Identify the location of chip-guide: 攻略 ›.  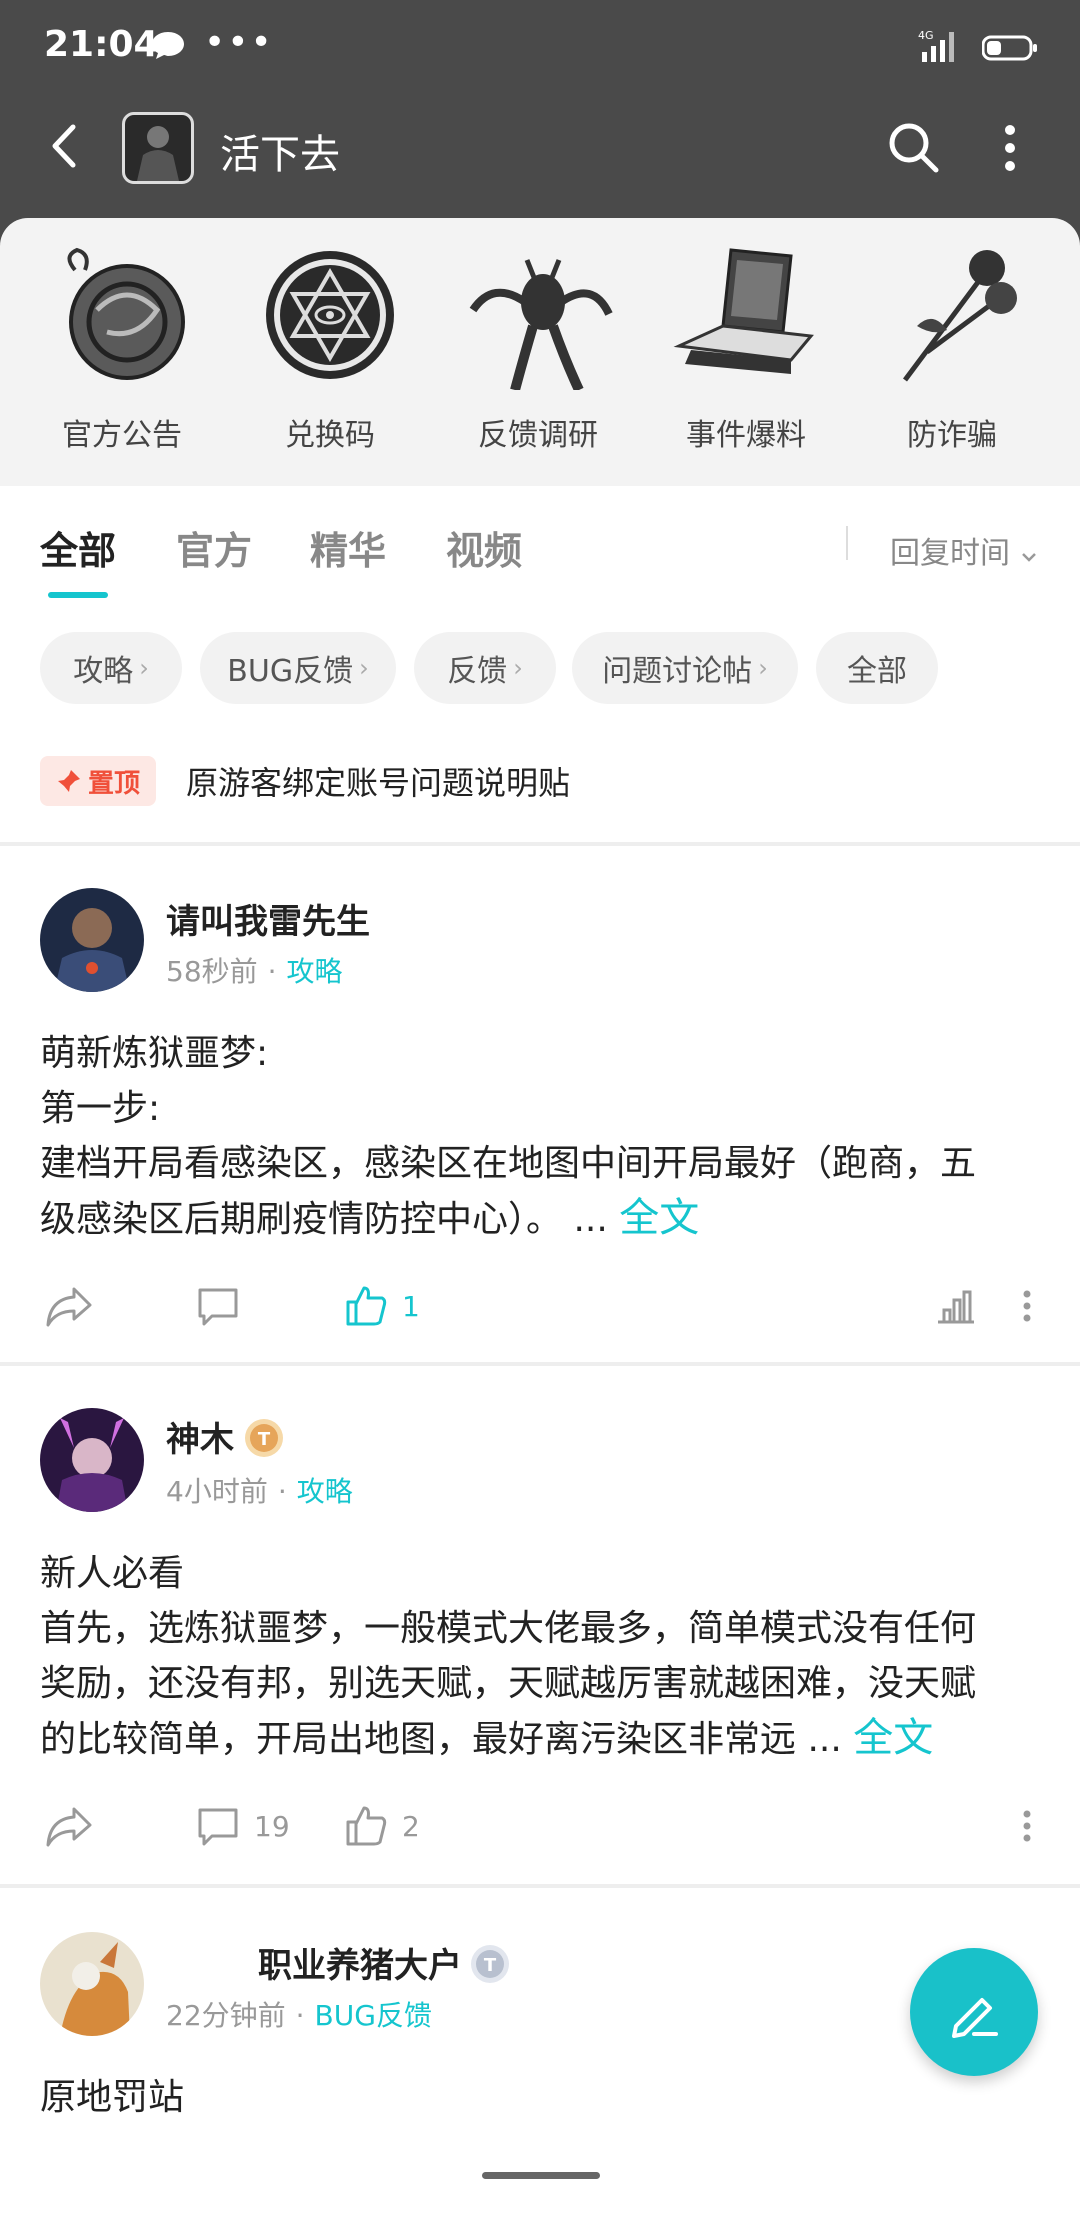
(111, 668).